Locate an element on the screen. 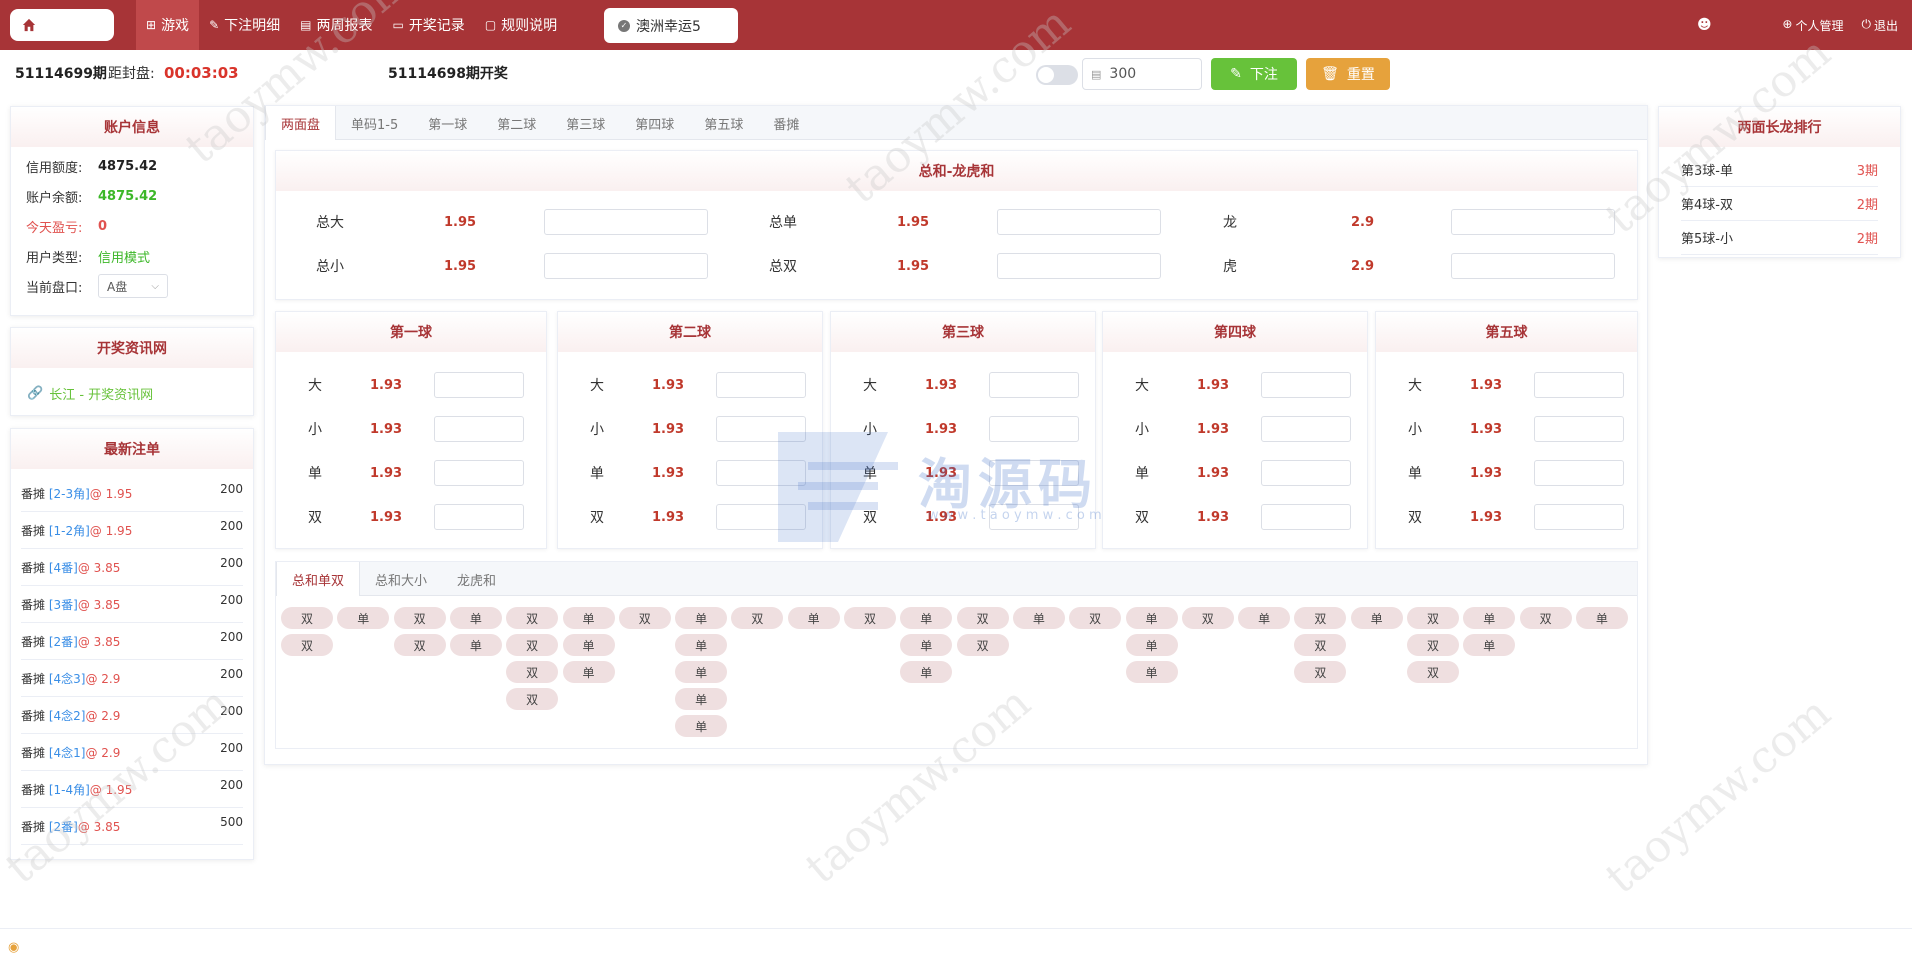  monitor-icon: ▭ is located at coordinates (398, 25).